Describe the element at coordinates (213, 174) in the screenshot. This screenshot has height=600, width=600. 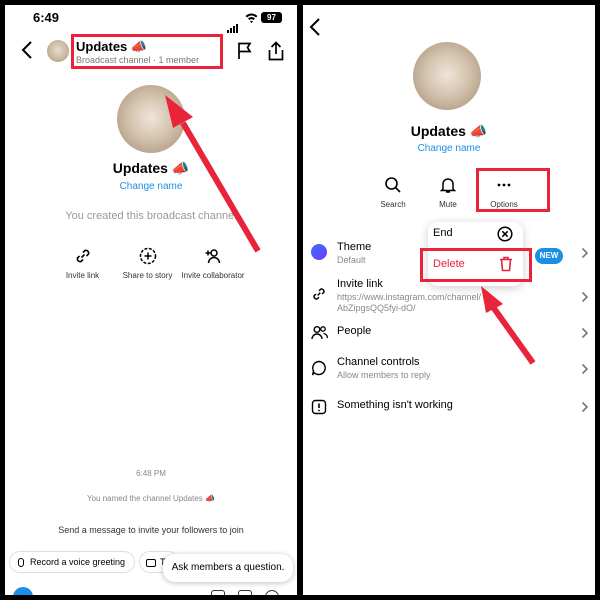
I see `annotation-arrow-left` at that location.